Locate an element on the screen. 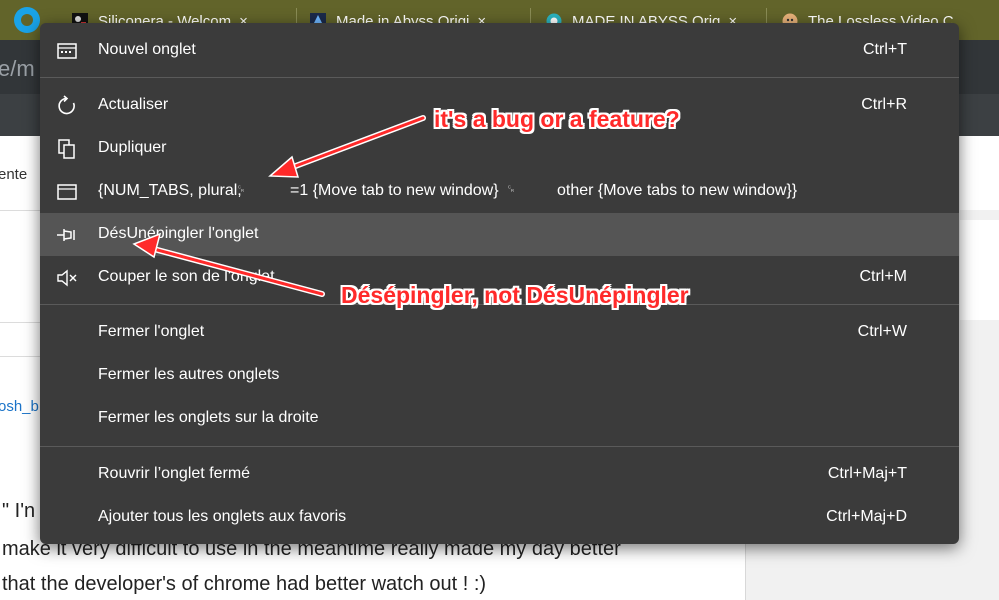  annotation-unpin-note: Désépingler, not DésUnépingler is located at coordinates (515, 295).